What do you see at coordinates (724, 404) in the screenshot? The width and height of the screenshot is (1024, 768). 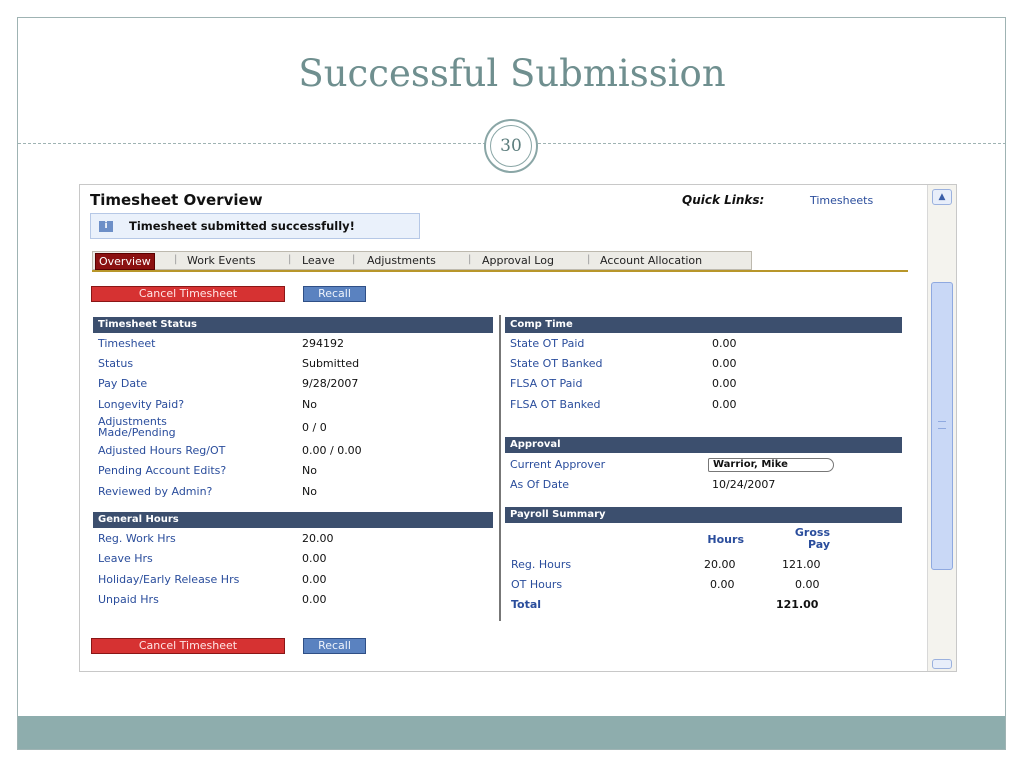 I see `flsa-ot-banked-value: 0.00` at bounding box center [724, 404].